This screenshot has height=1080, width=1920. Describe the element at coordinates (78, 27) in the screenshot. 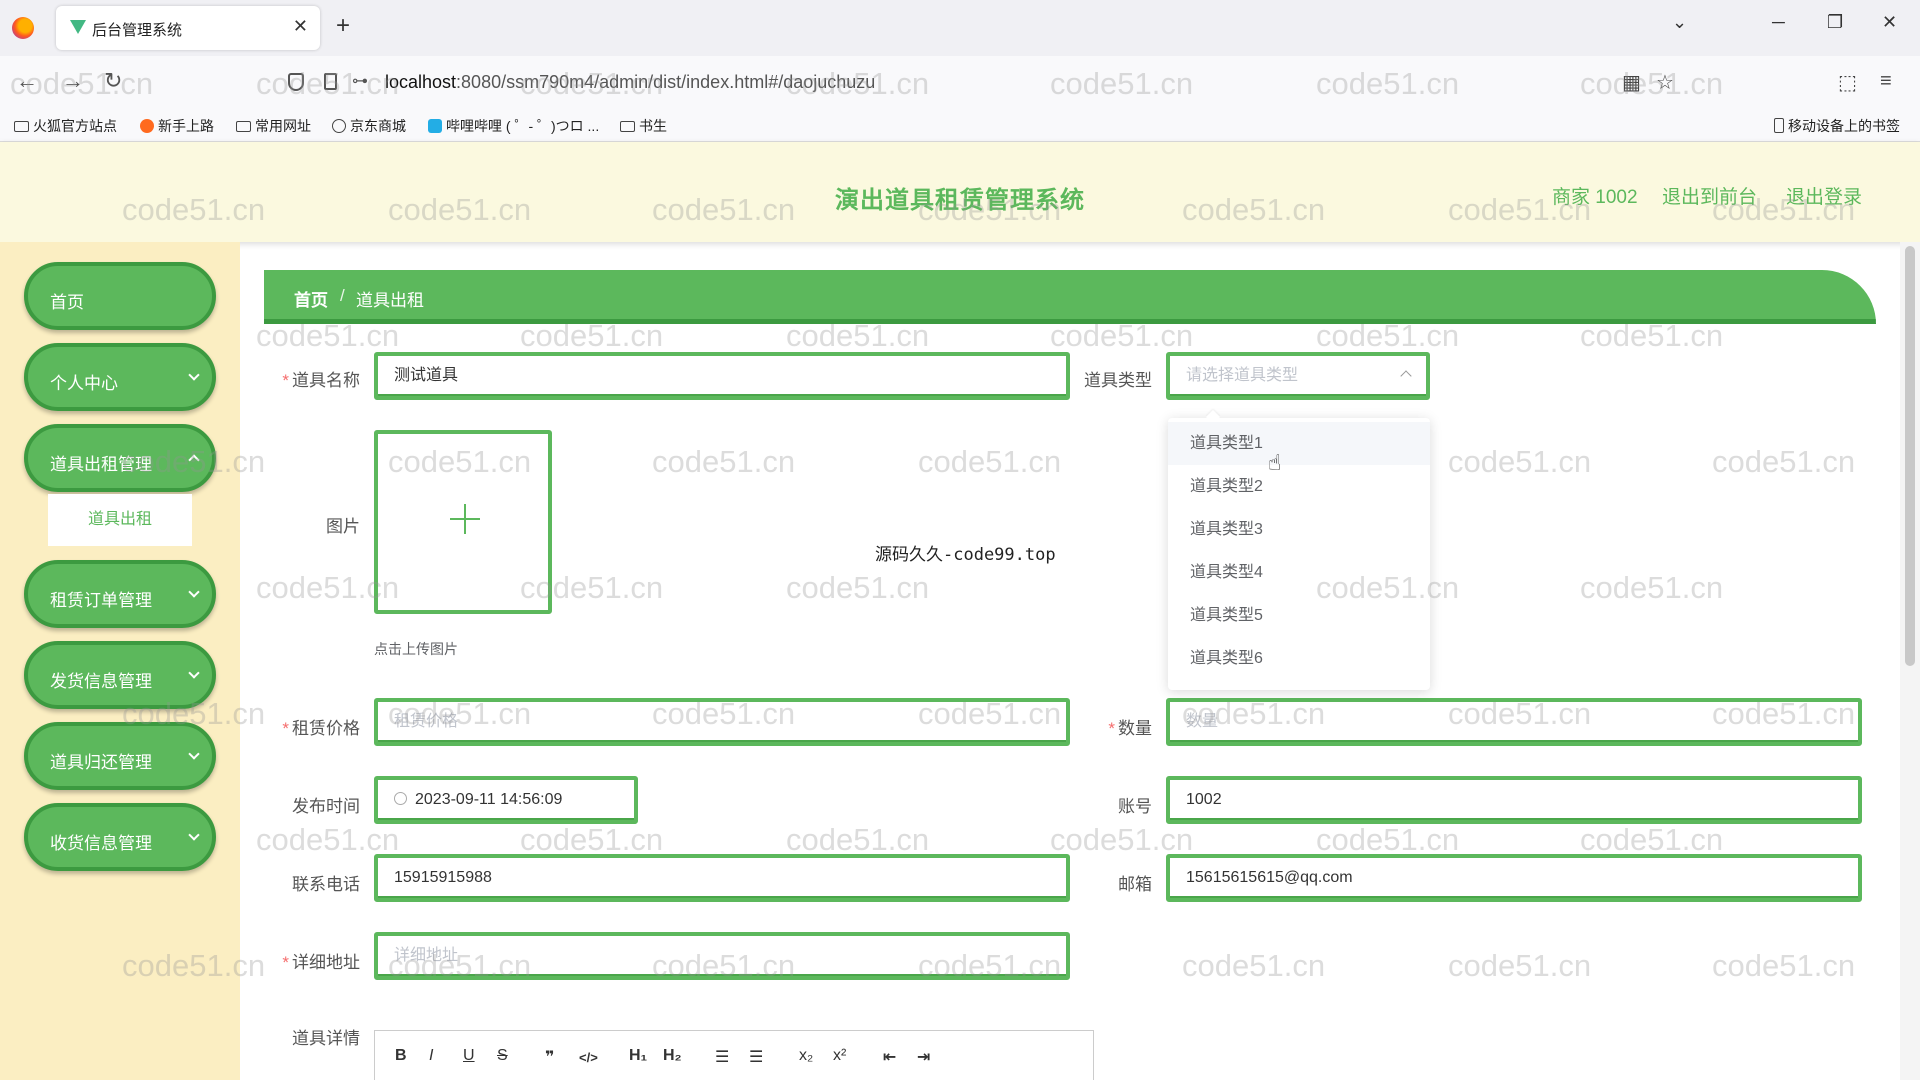

I see `vue-favicon-icon` at that location.